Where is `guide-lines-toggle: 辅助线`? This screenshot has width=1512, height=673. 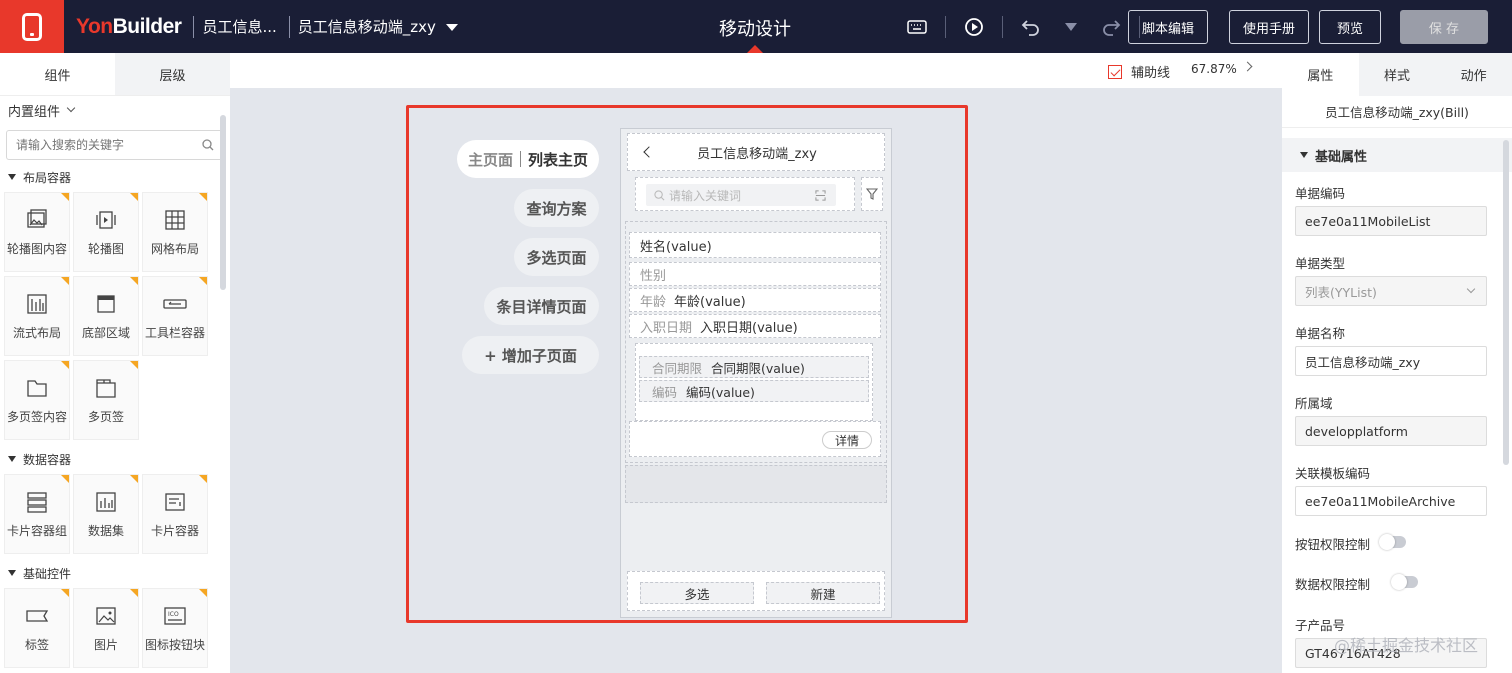
guide-lines-toggle: 辅助线 is located at coordinates (1139, 71).